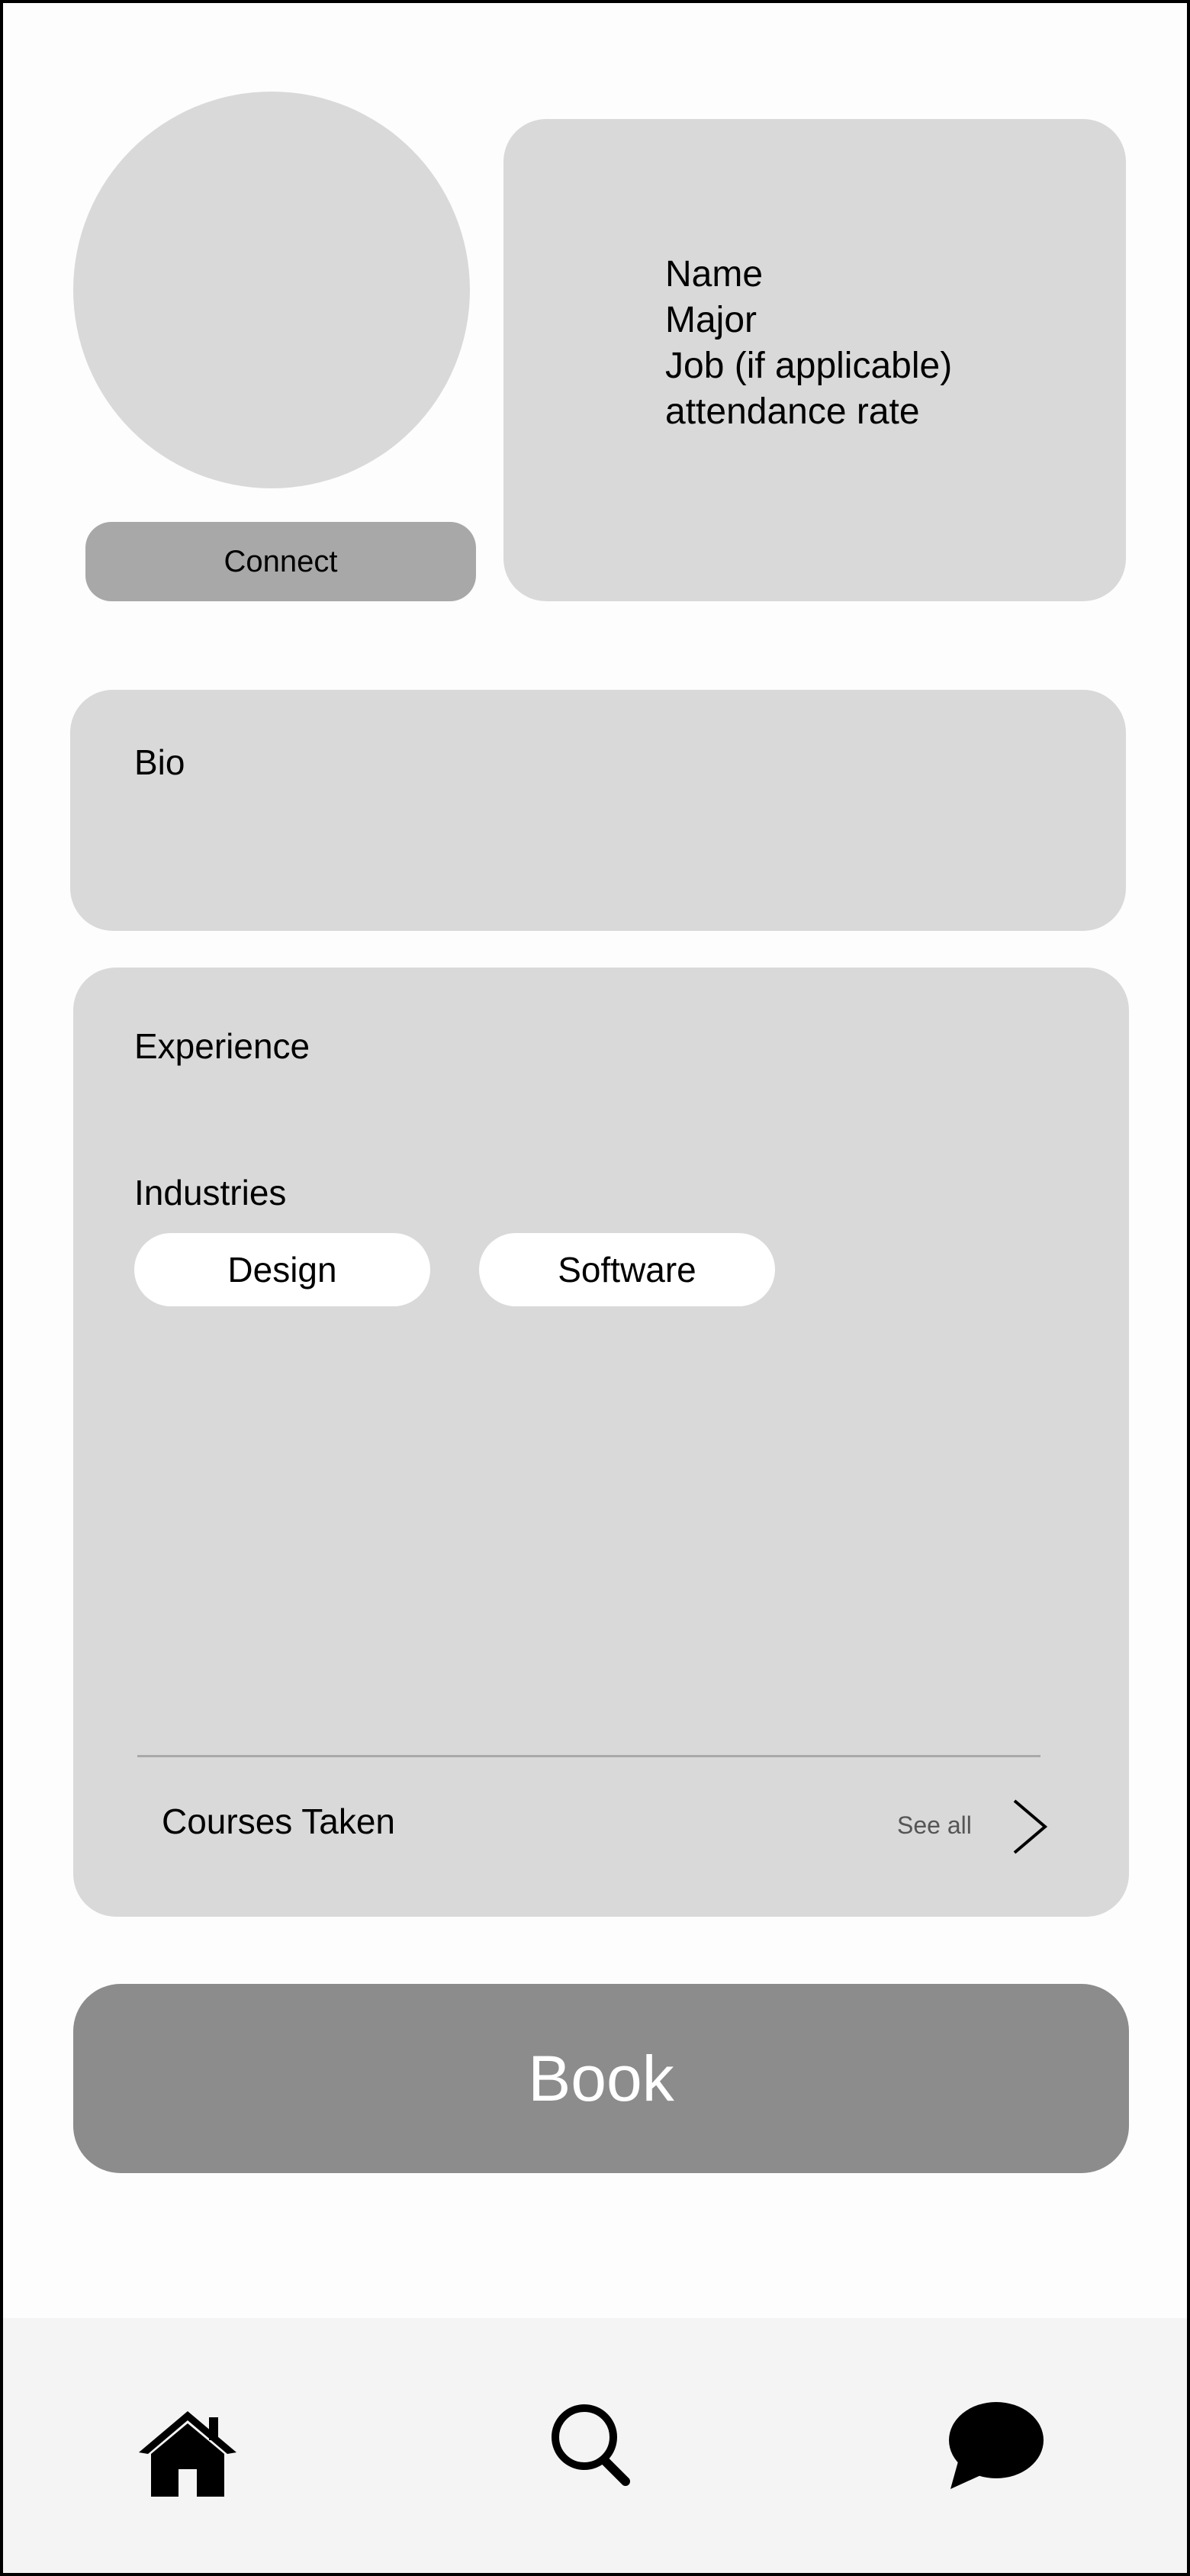  I want to click on profile-attendance-rate: attendance rate, so click(792, 411).